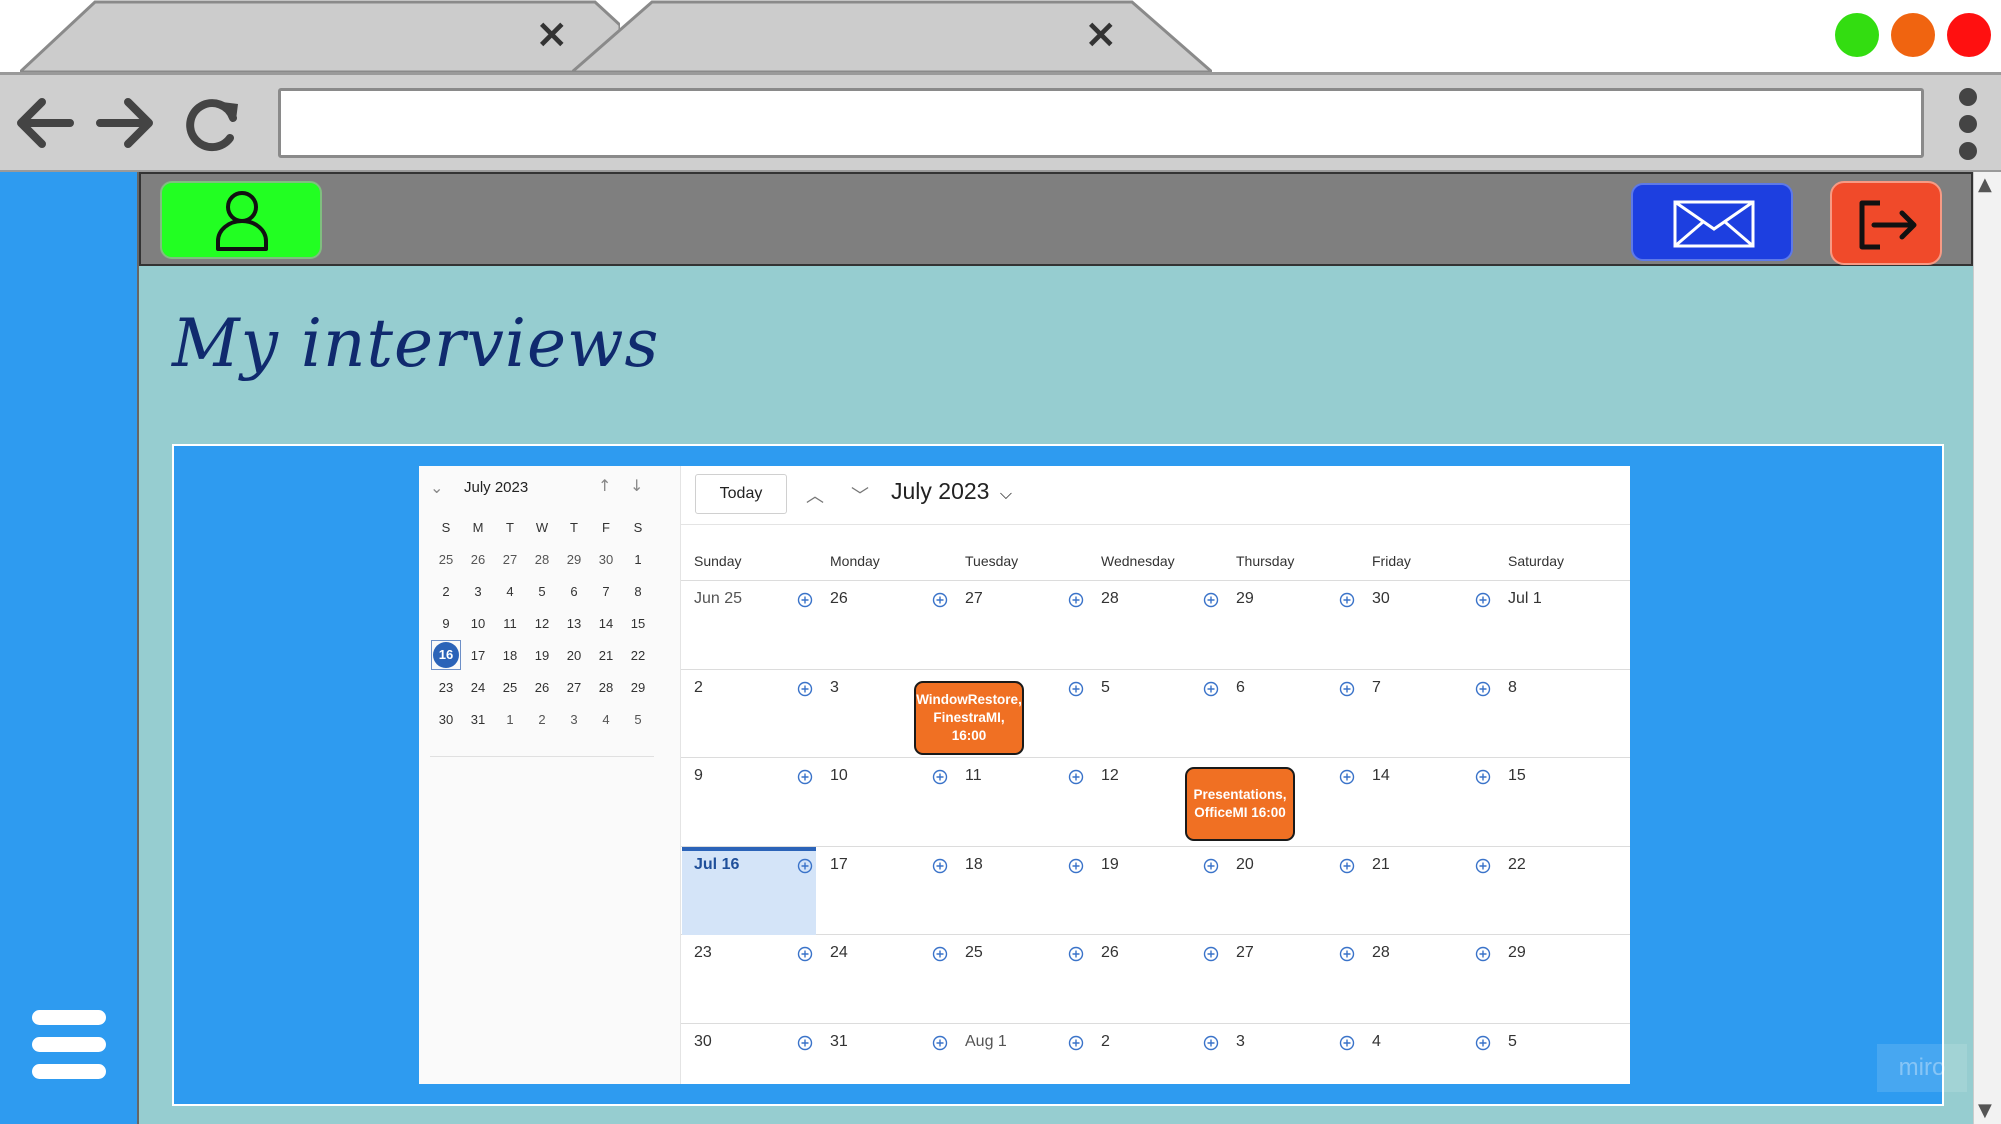 Image resolution: width=2001 pixels, height=1124 pixels. What do you see at coordinates (510, 623) in the screenshot?
I see `mini-day: 11` at bounding box center [510, 623].